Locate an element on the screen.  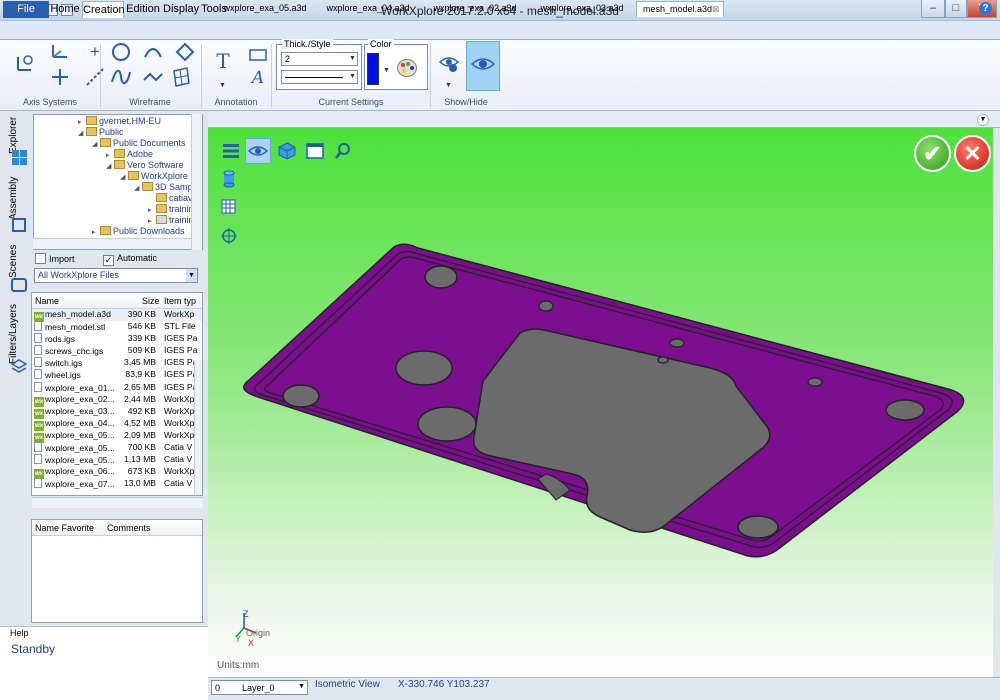
file-row: wxplore_exa_05... 1,13 MB Catia V is located at coordinates (117, 460).